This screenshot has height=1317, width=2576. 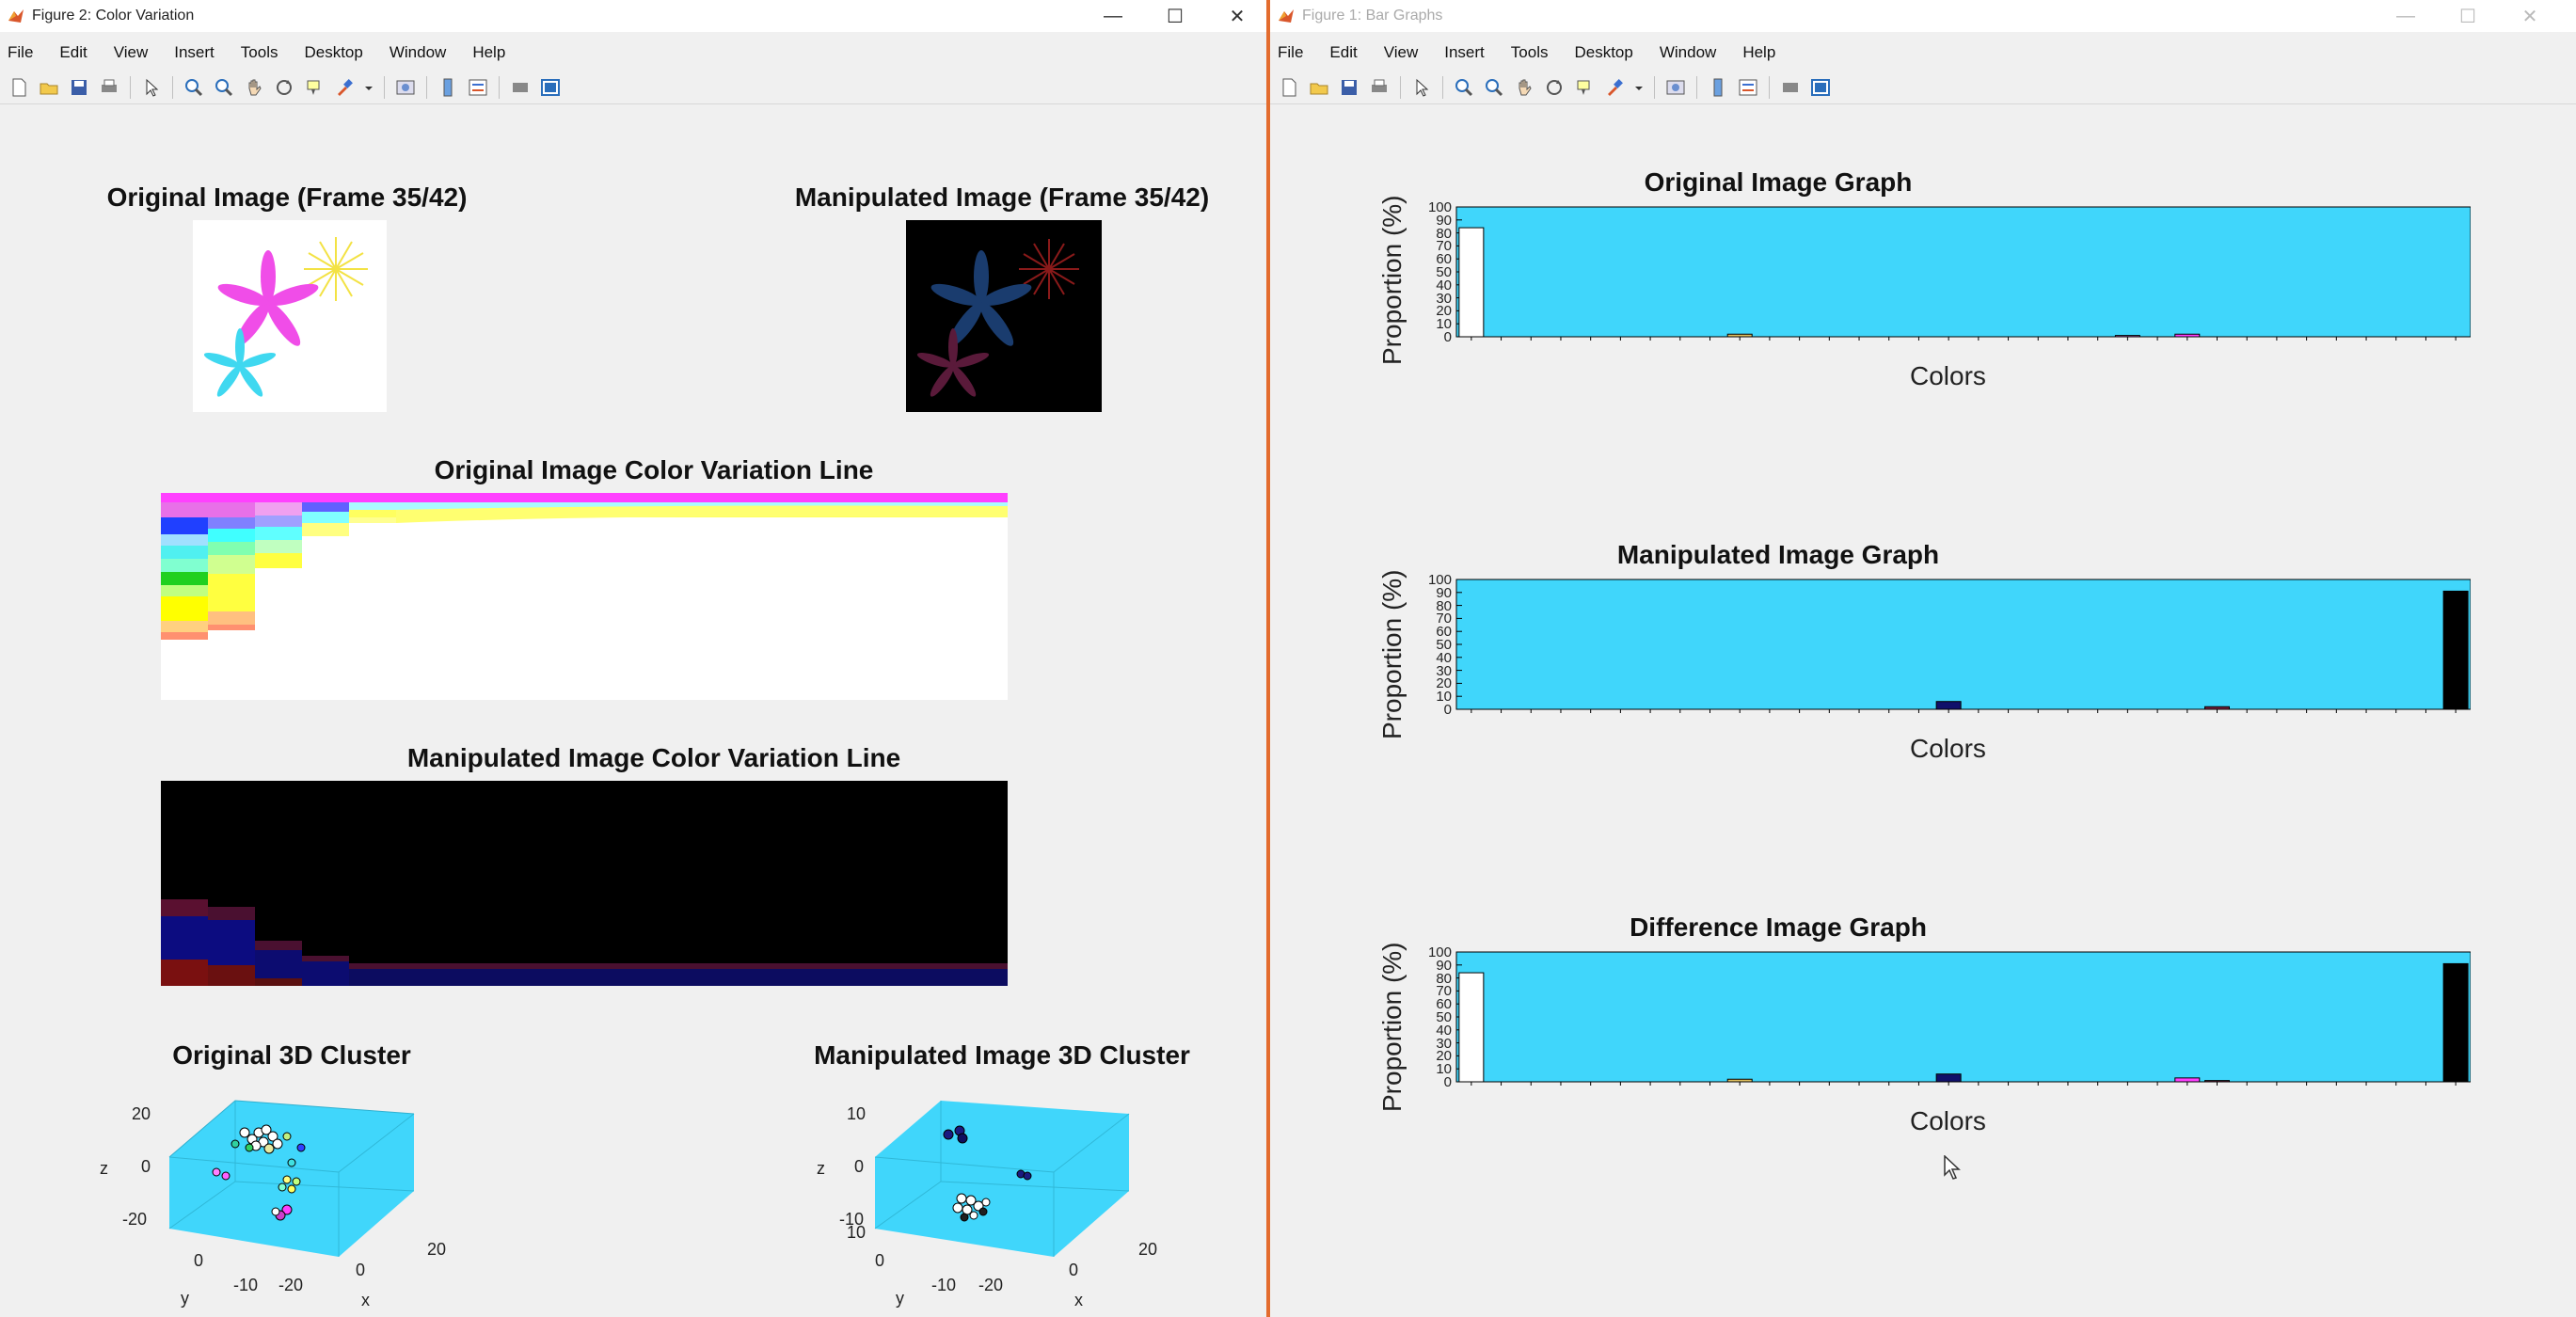 What do you see at coordinates (880, 1260) in the screenshot?
I see `manip-cluster-ytick: 0` at bounding box center [880, 1260].